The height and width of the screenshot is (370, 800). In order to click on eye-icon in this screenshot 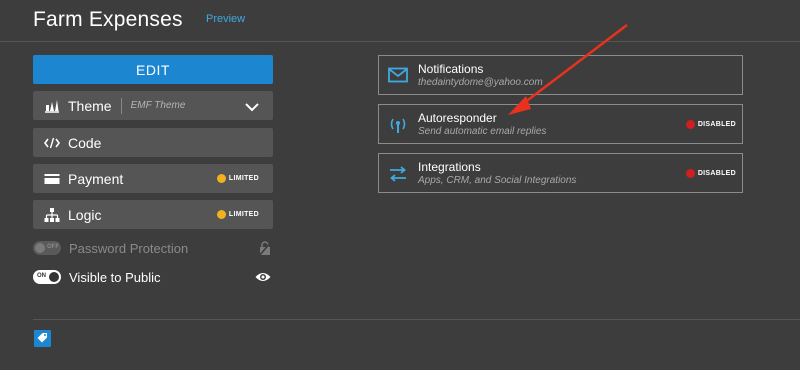, I will do `click(263, 279)`.